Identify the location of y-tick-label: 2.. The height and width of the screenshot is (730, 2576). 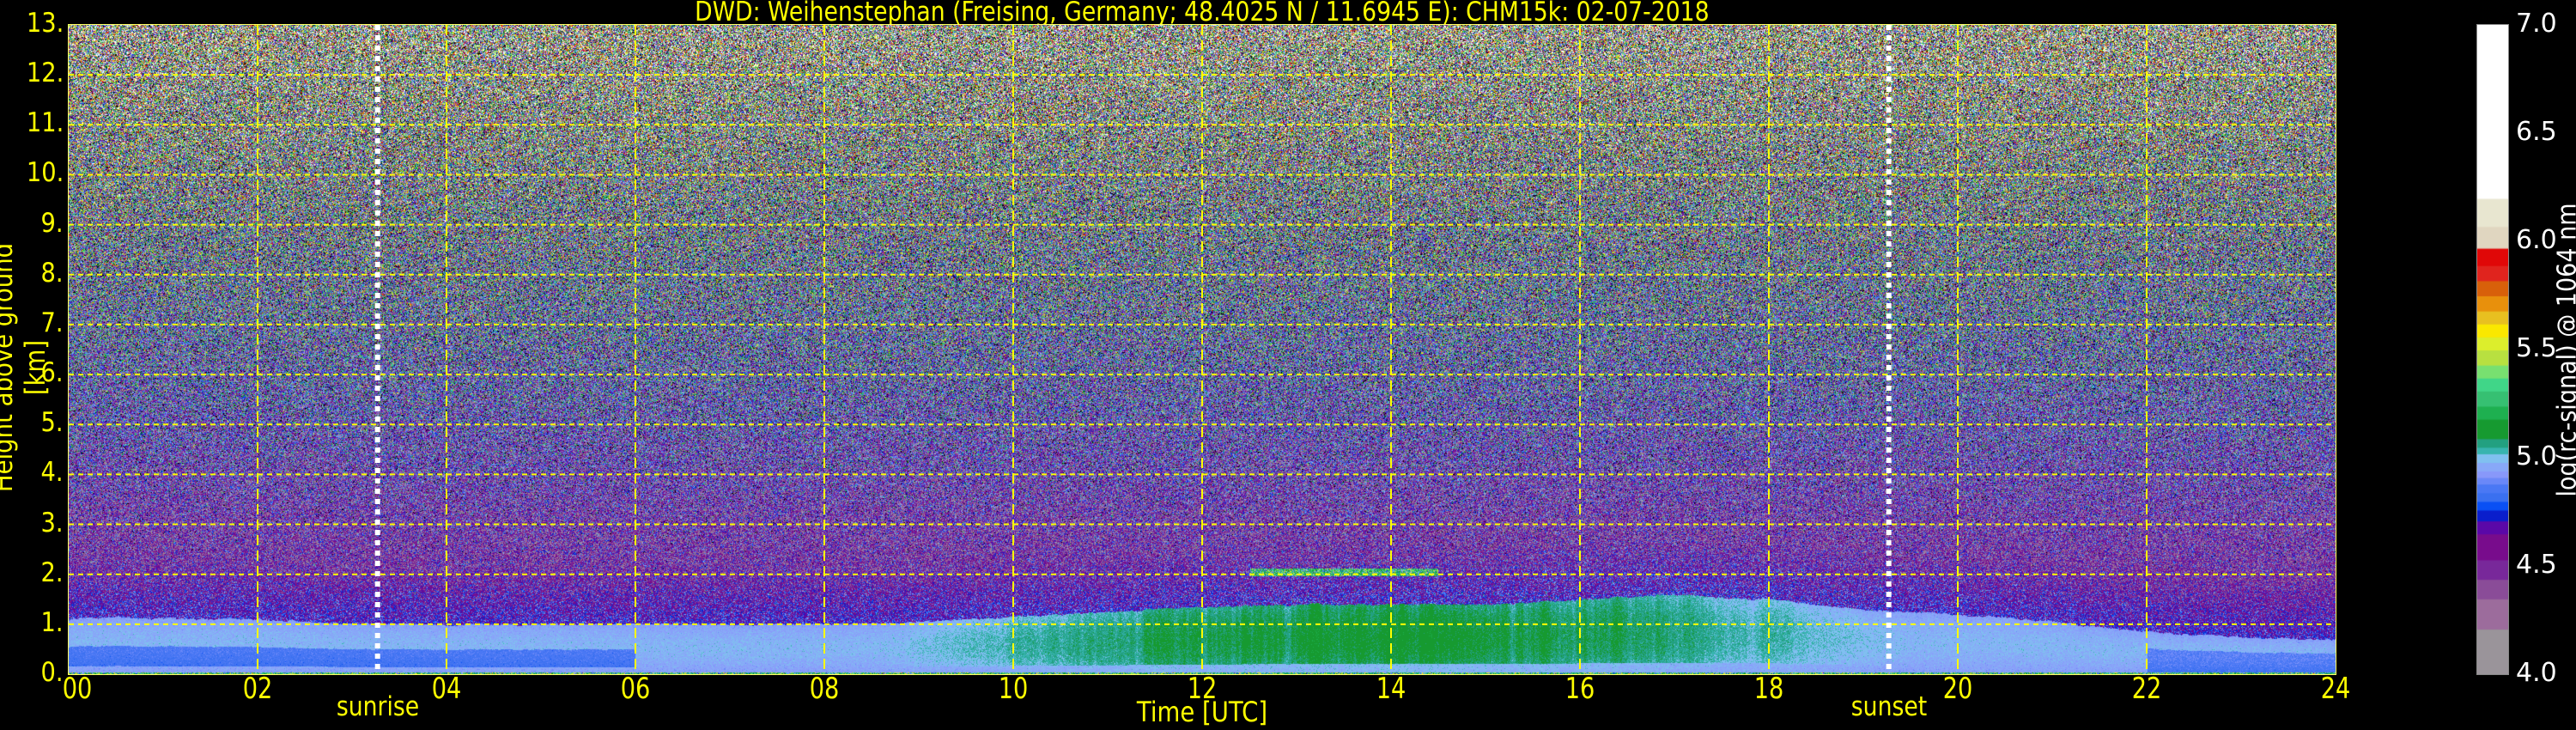
(52, 573).